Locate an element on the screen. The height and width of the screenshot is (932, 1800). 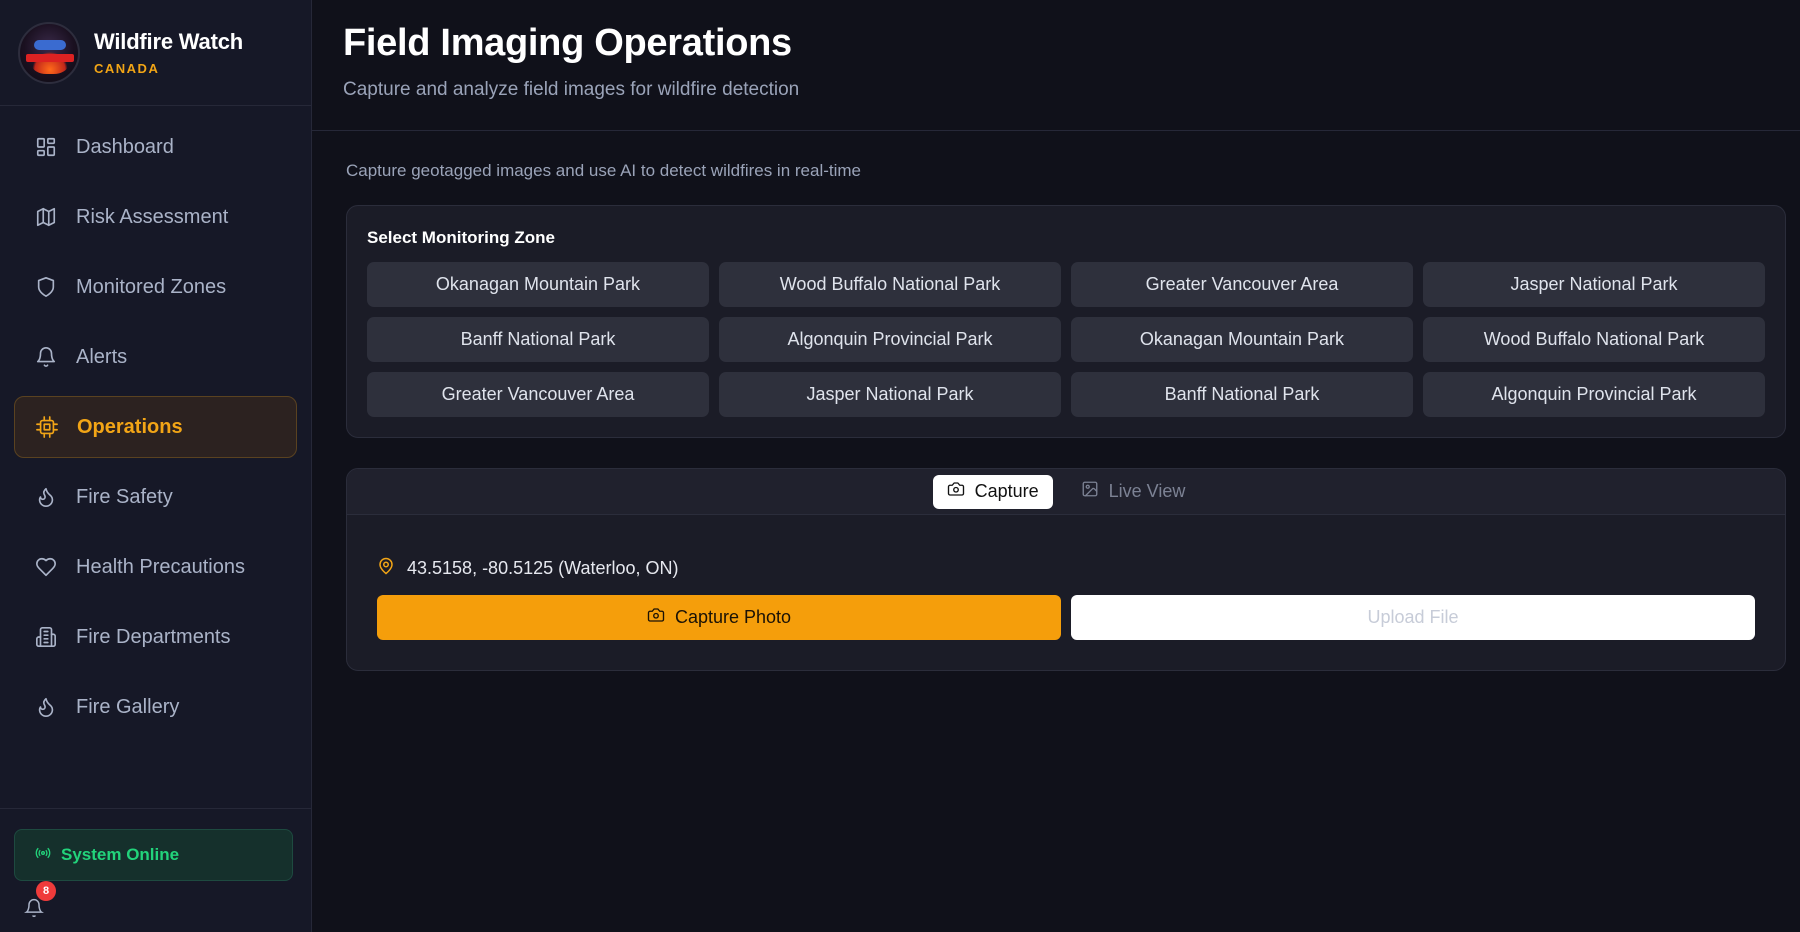
capture-tabs: Capture Live View is located at coordinates (1066, 492).